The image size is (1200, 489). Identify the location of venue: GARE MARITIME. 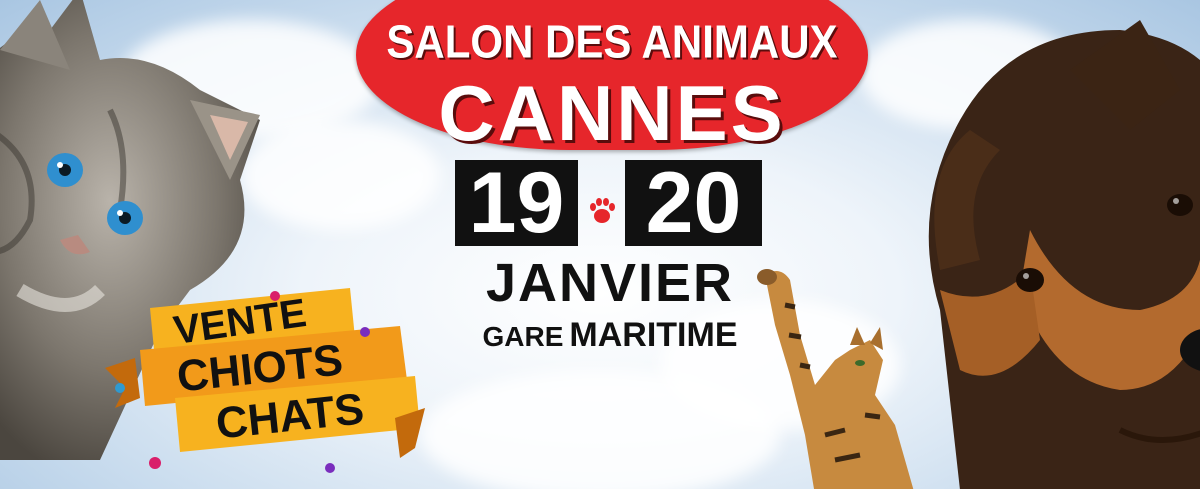
(610, 335).